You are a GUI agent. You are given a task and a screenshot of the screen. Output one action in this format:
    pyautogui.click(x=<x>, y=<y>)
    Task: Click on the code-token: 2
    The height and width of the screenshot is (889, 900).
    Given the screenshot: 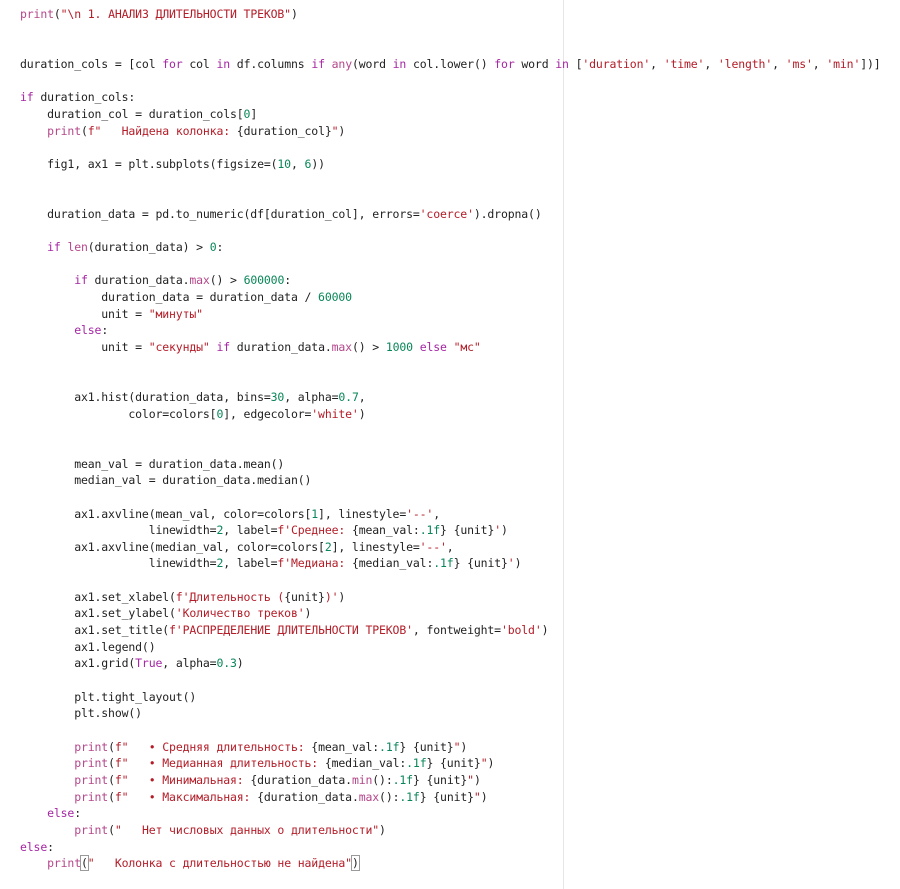 What is the action you would take?
    pyautogui.click(x=328, y=546)
    